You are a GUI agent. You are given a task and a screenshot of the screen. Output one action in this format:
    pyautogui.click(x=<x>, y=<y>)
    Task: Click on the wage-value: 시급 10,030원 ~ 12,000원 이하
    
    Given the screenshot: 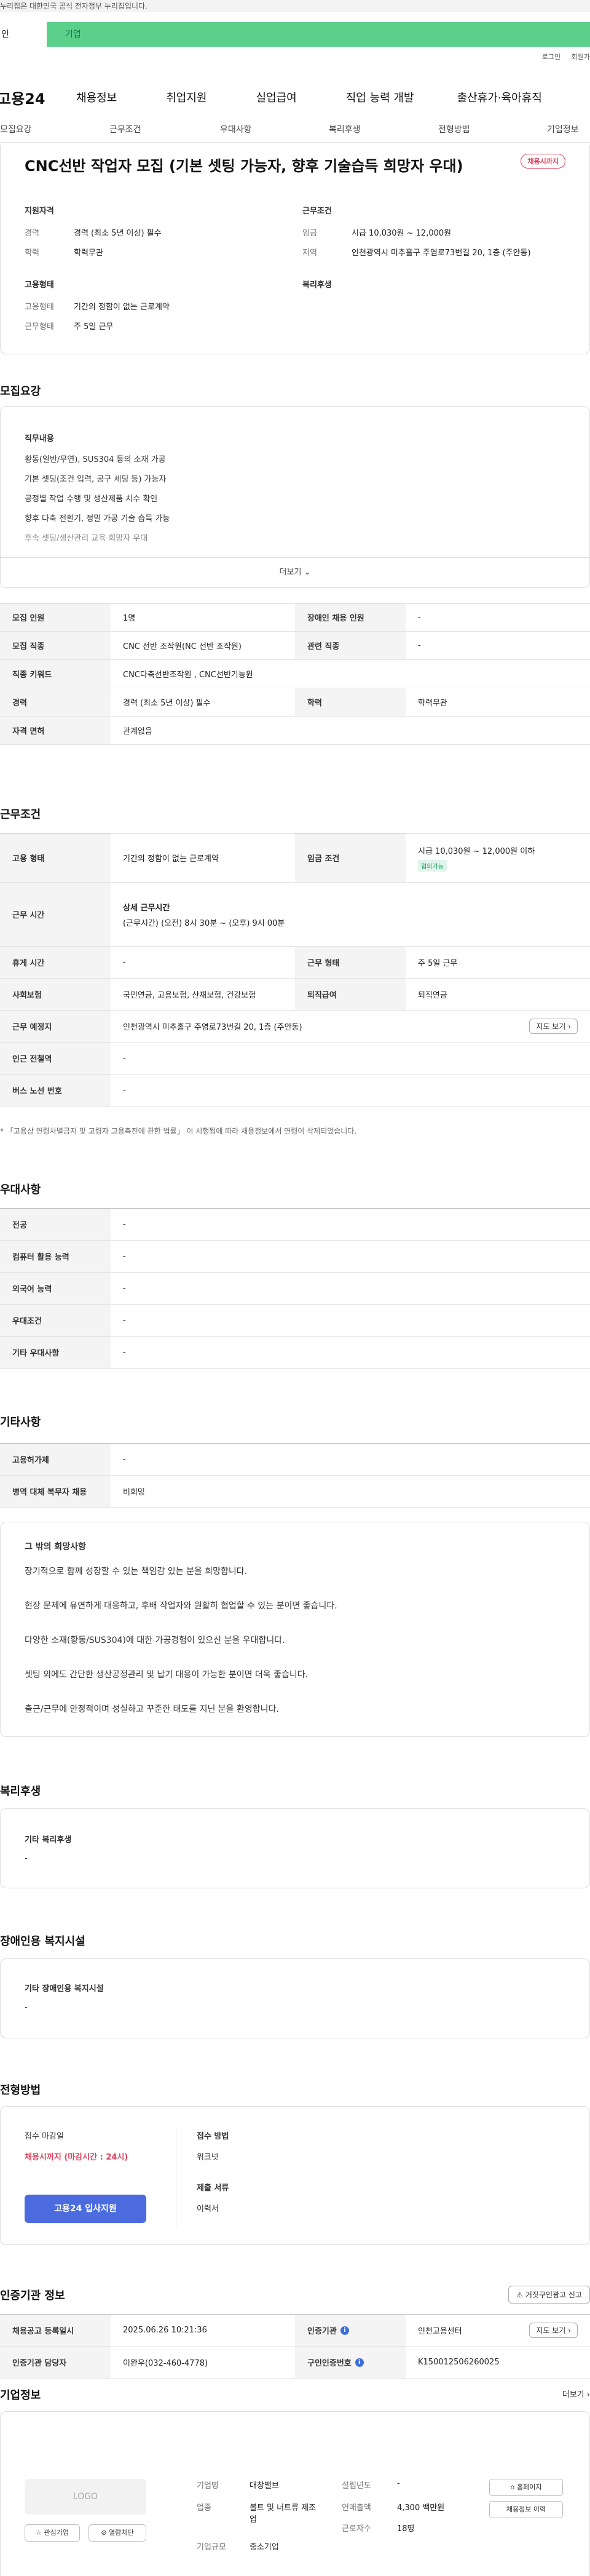 What is the action you would take?
    pyautogui.click(x=477, y=851)
    